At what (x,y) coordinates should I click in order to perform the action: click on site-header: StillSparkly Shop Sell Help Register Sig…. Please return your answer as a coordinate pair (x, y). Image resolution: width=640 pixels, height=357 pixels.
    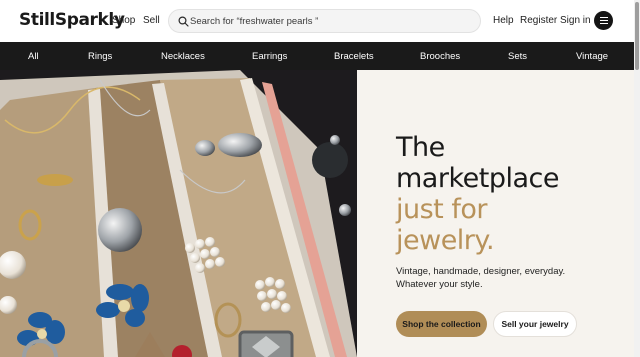
    Looking at the image, I should click on (317, 21).